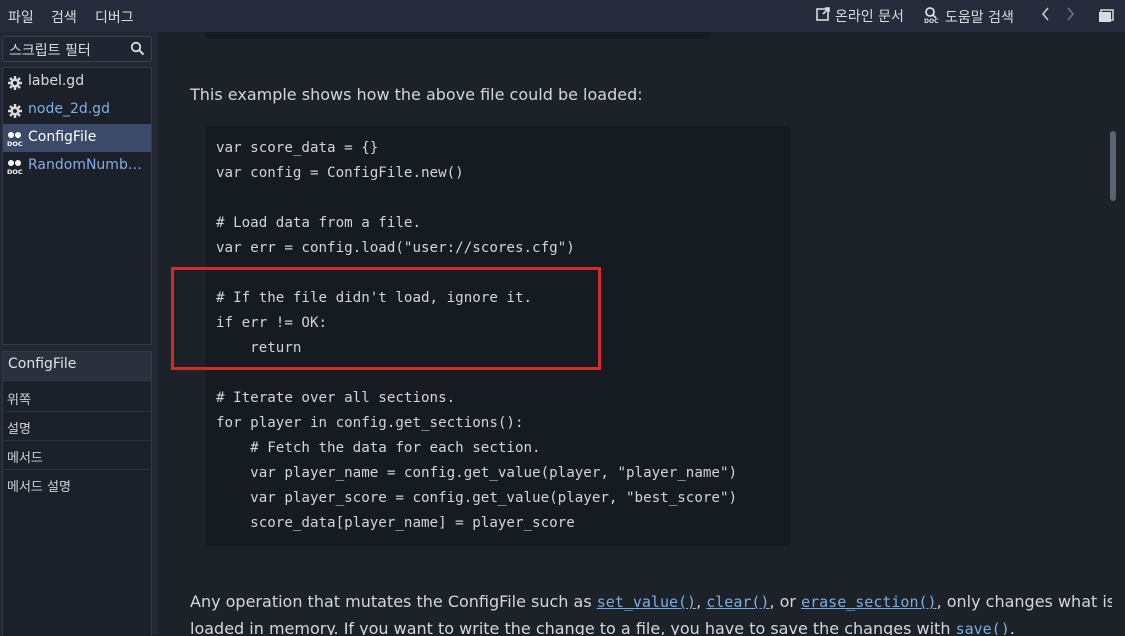  I want to click on help-search-label: 도움말 검색, so click(979, 18).